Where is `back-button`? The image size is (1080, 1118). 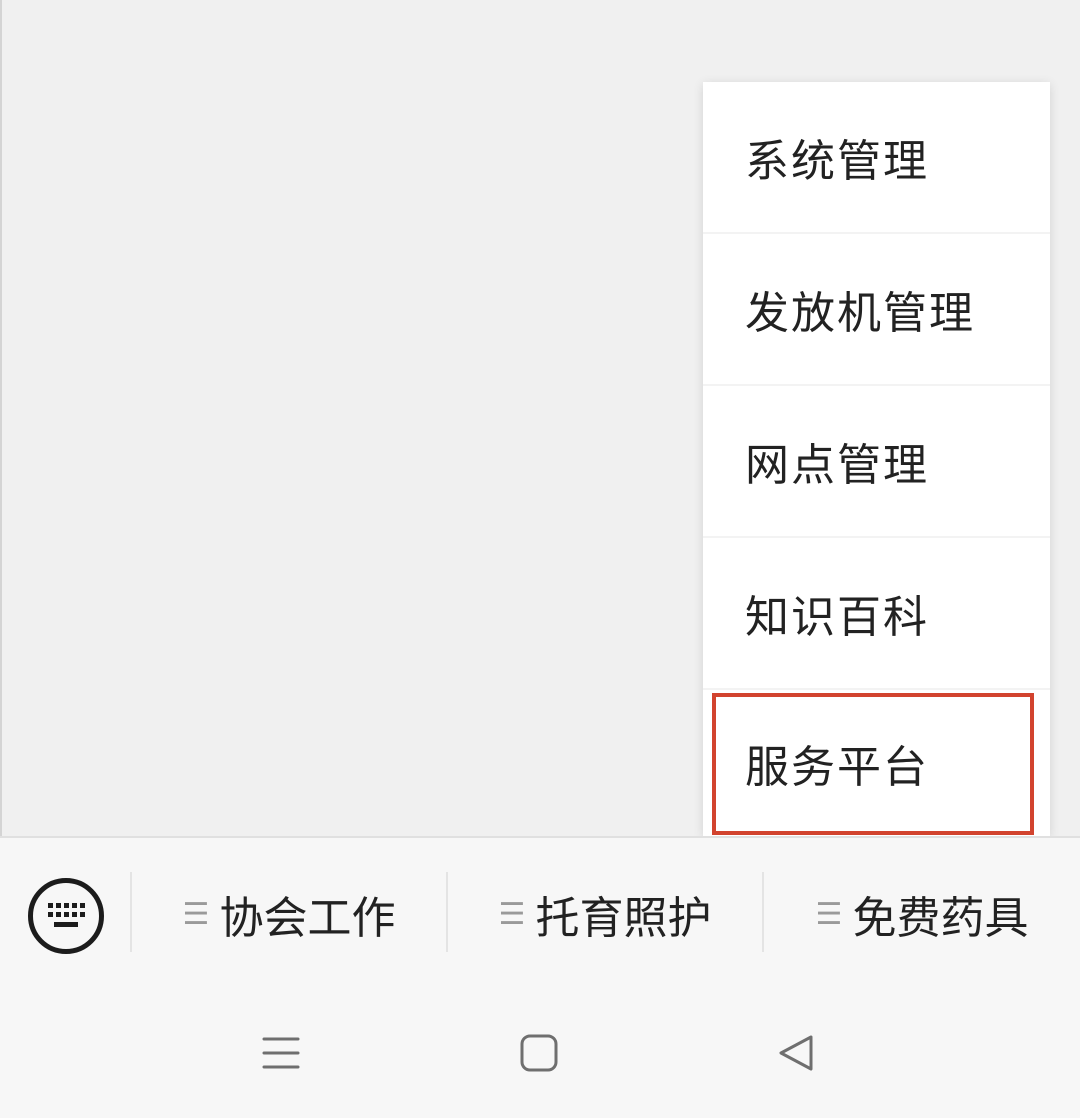 back-button is located at coordinates (796, 1053).